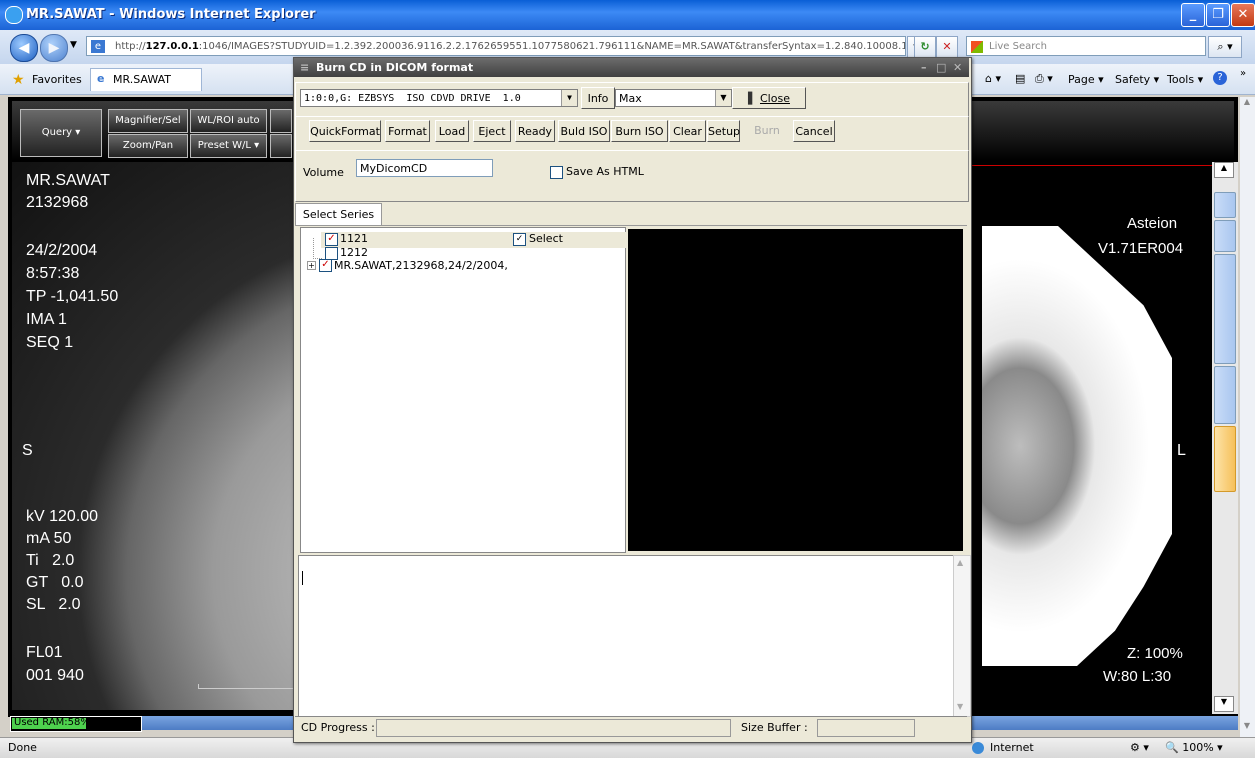 The height and width of the screenshot is (758, 1255). Describe the element at coordinates (304, 67) in the screenshot. I see `dialog-menu-icon: ≡` at that location.